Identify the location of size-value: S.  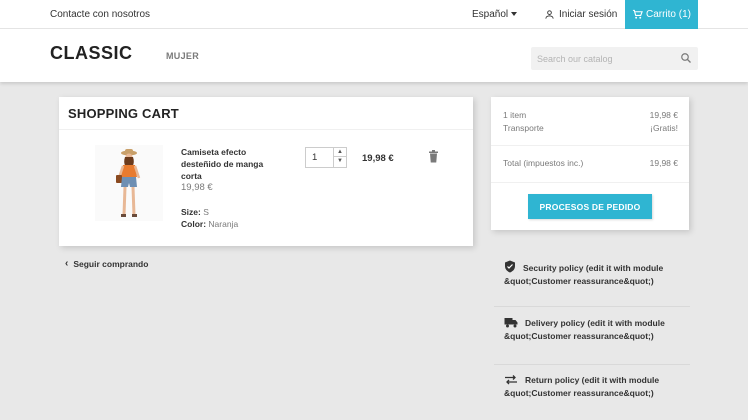
(206, 212).